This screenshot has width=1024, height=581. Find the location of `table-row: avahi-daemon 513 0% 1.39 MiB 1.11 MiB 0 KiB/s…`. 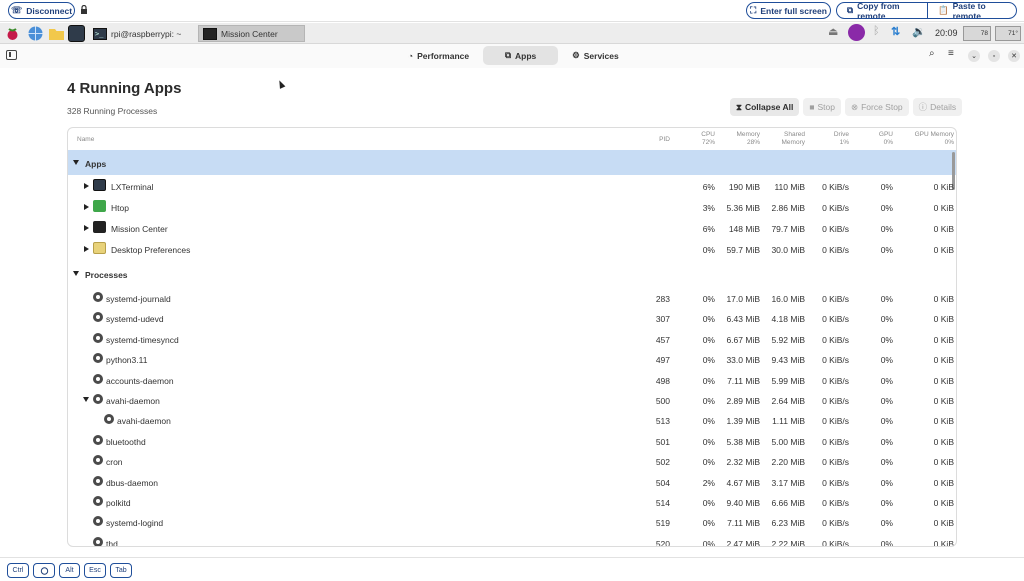

table-row: avahi-daemon 513 0% 1.39 MiB 1.11 MiB 0 KiB/s… is located at coordinates (512, 420).